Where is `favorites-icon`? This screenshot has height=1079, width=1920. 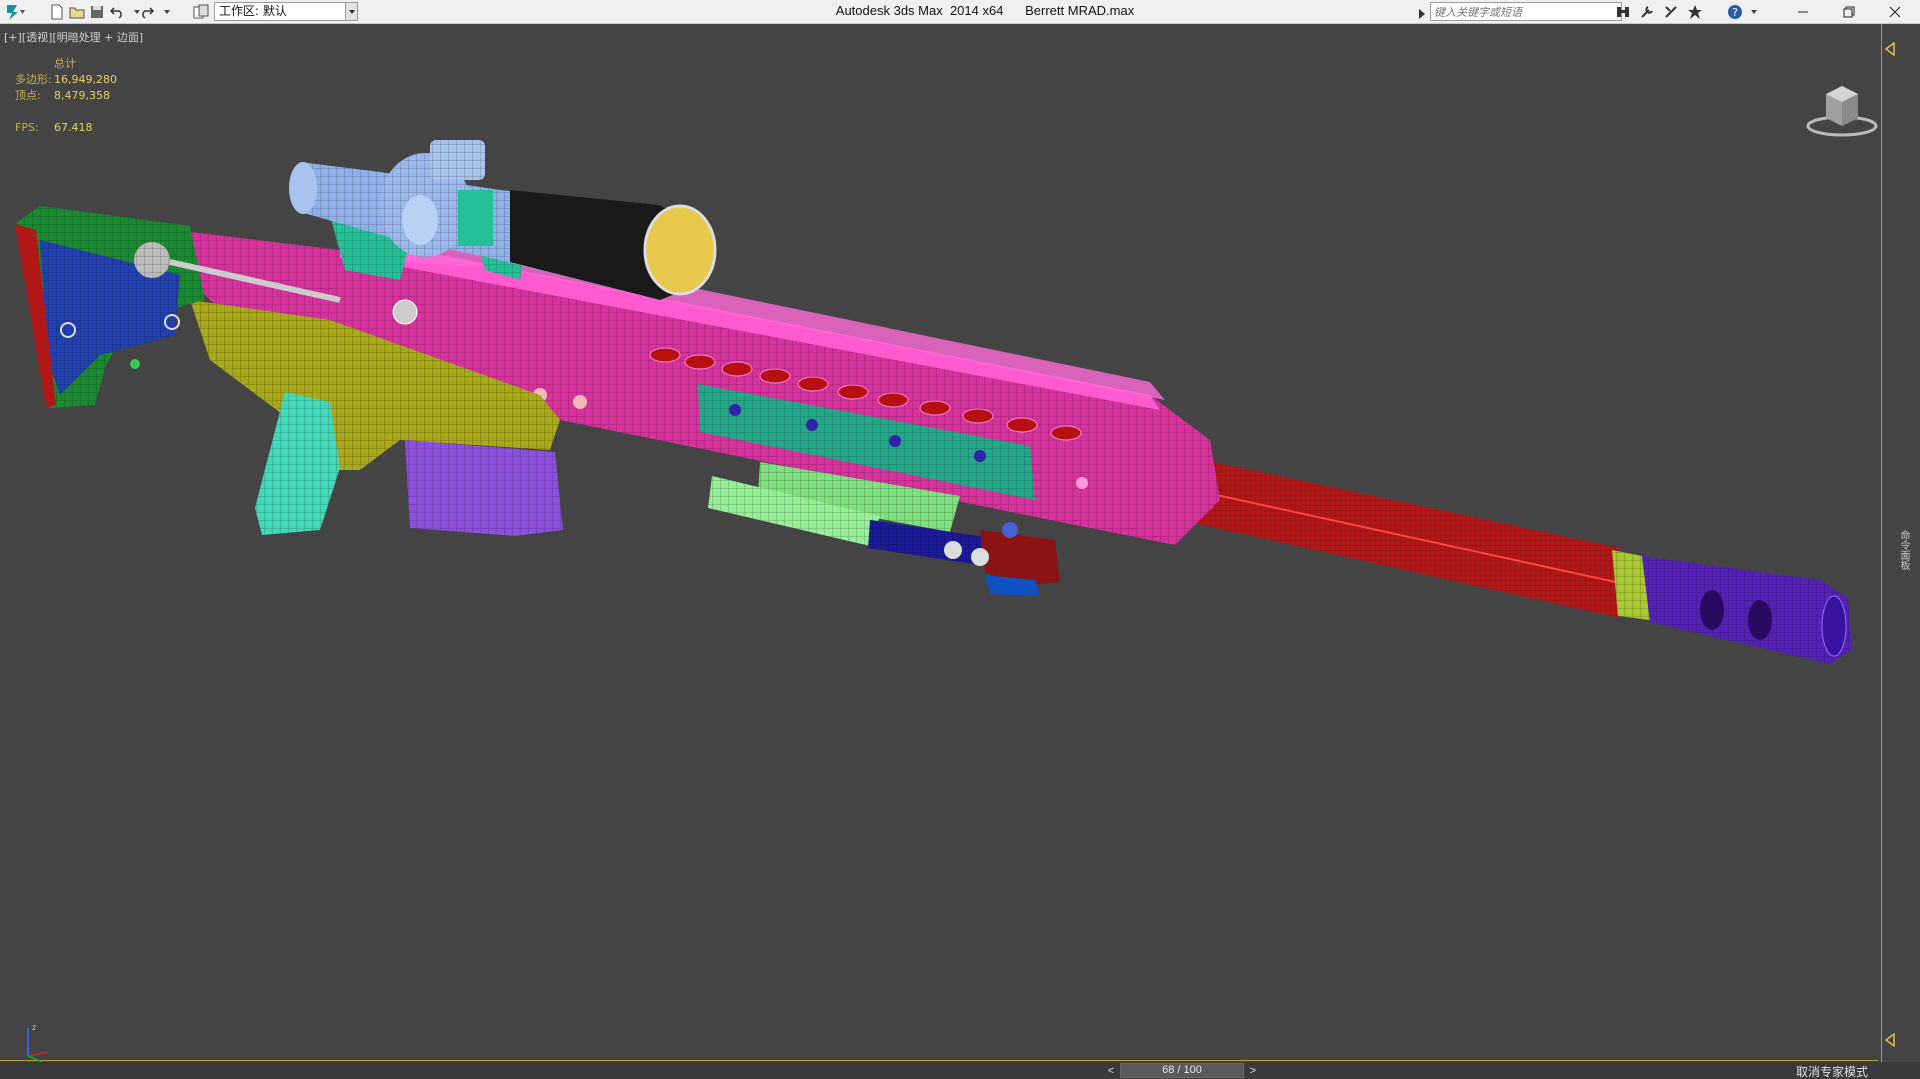
favorites-icon is located at coordinates (1695, 12).